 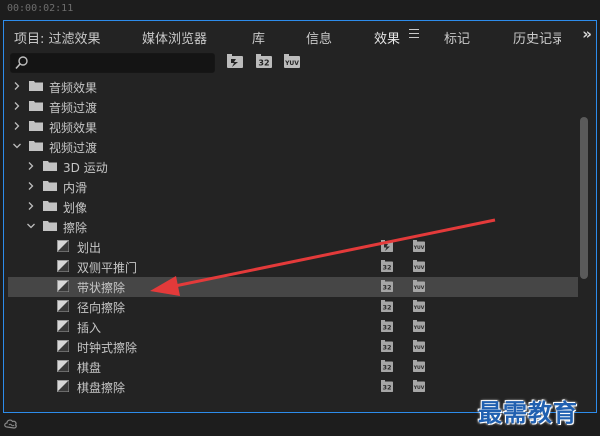 What do you see at coordinates (101, 288) in the screenshot?
I see `tree-effect-label: 带状擦除` at bounding box center [101, 288].